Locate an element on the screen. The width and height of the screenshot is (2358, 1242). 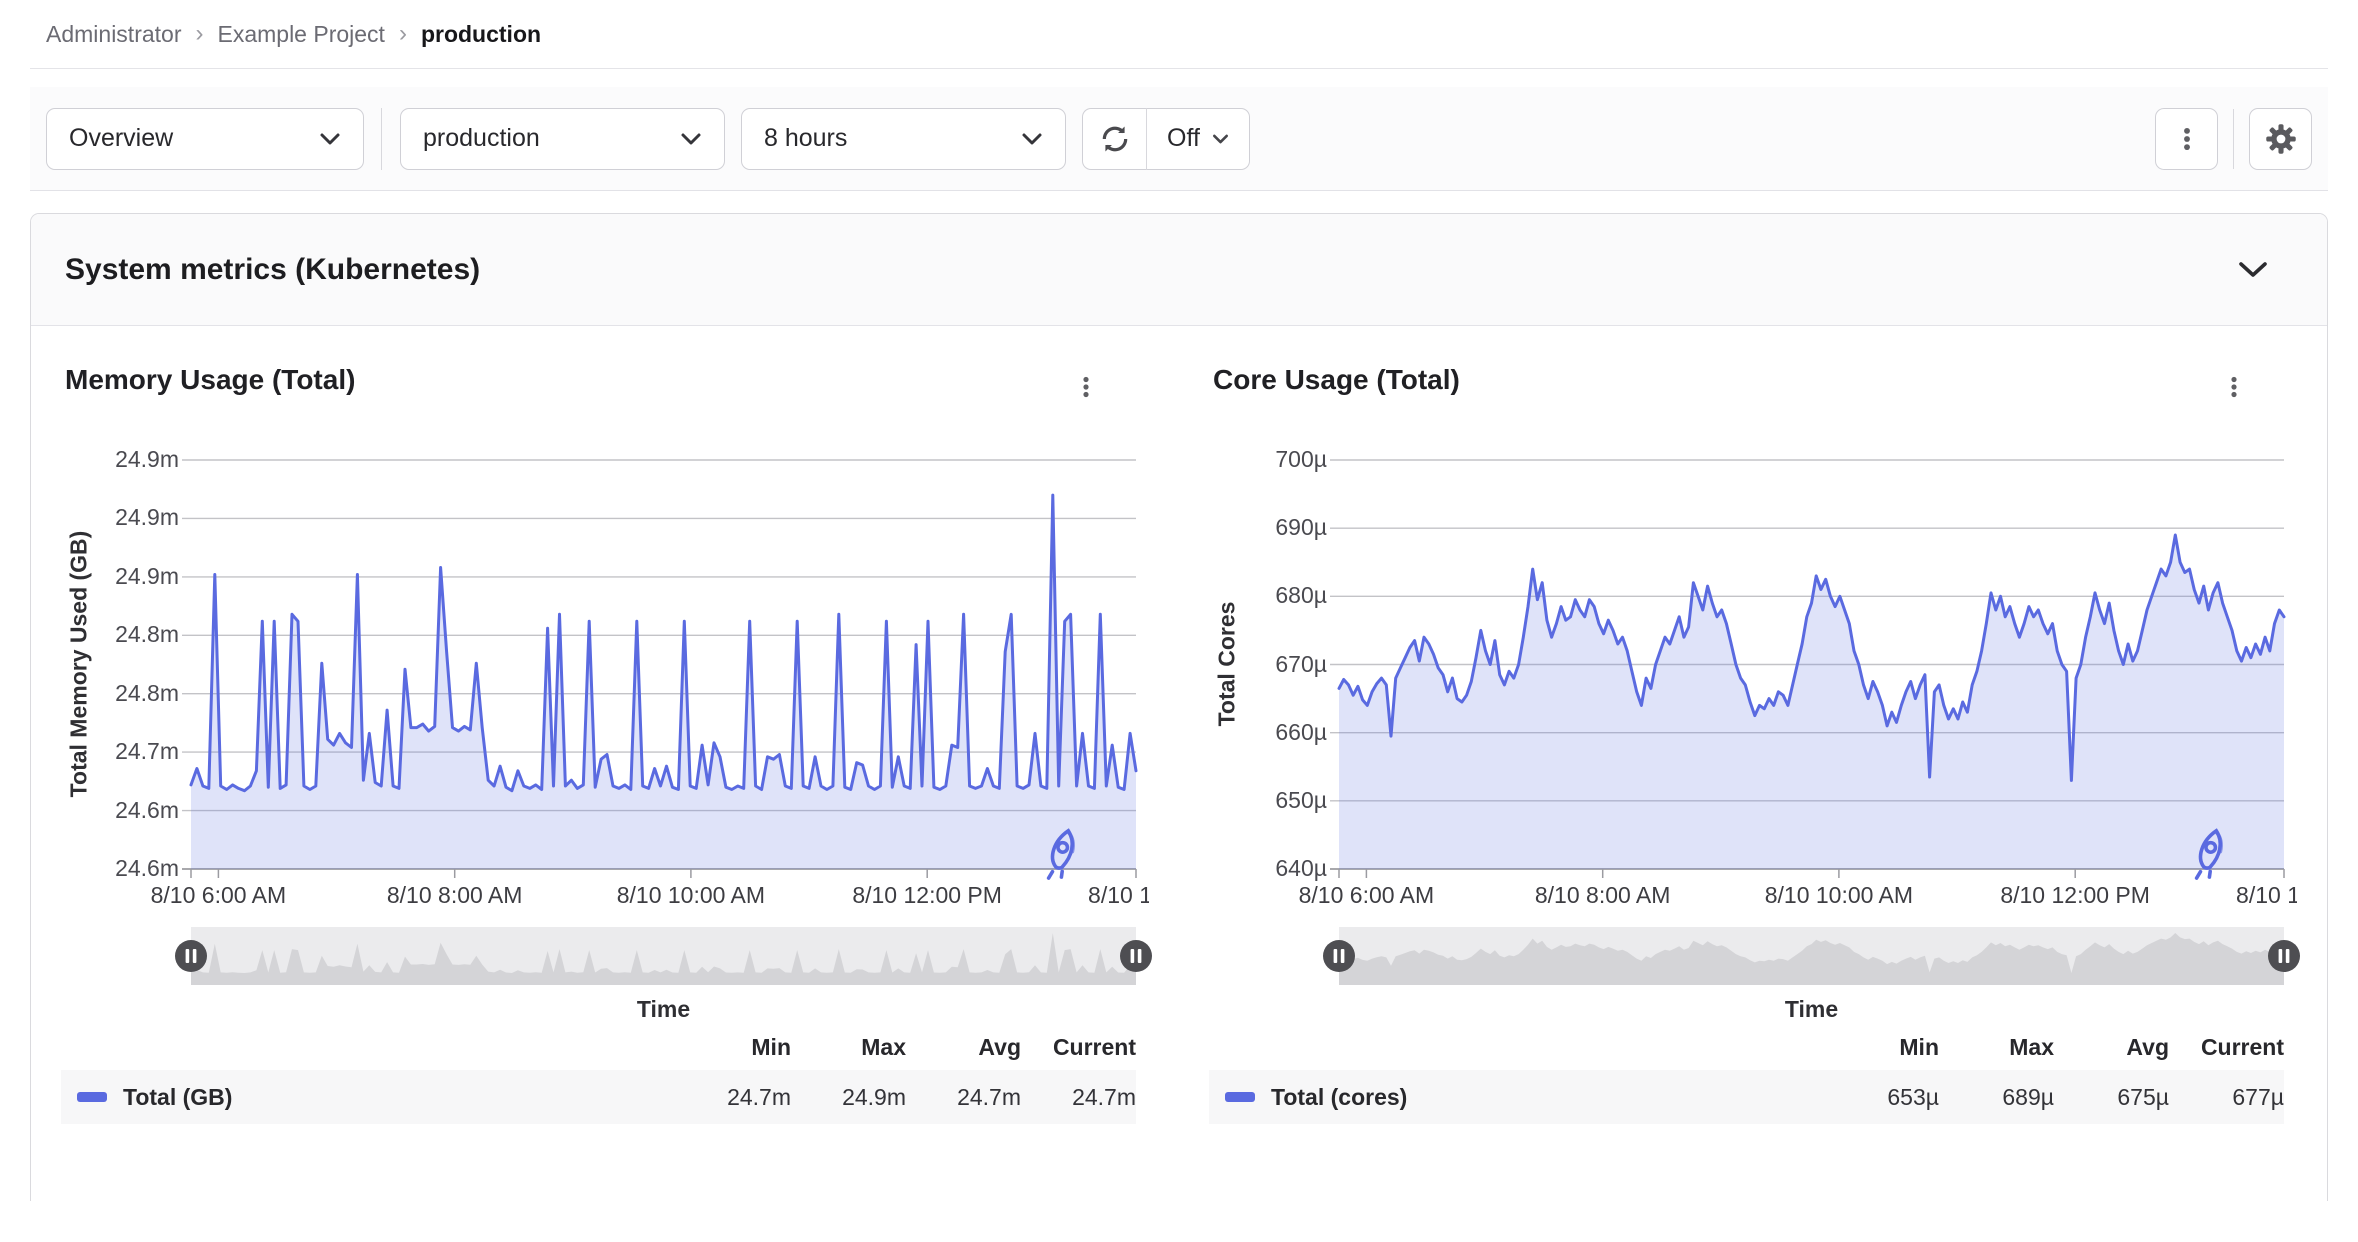
y-tick-label: 24.7m is located at coordinates (147, 751).